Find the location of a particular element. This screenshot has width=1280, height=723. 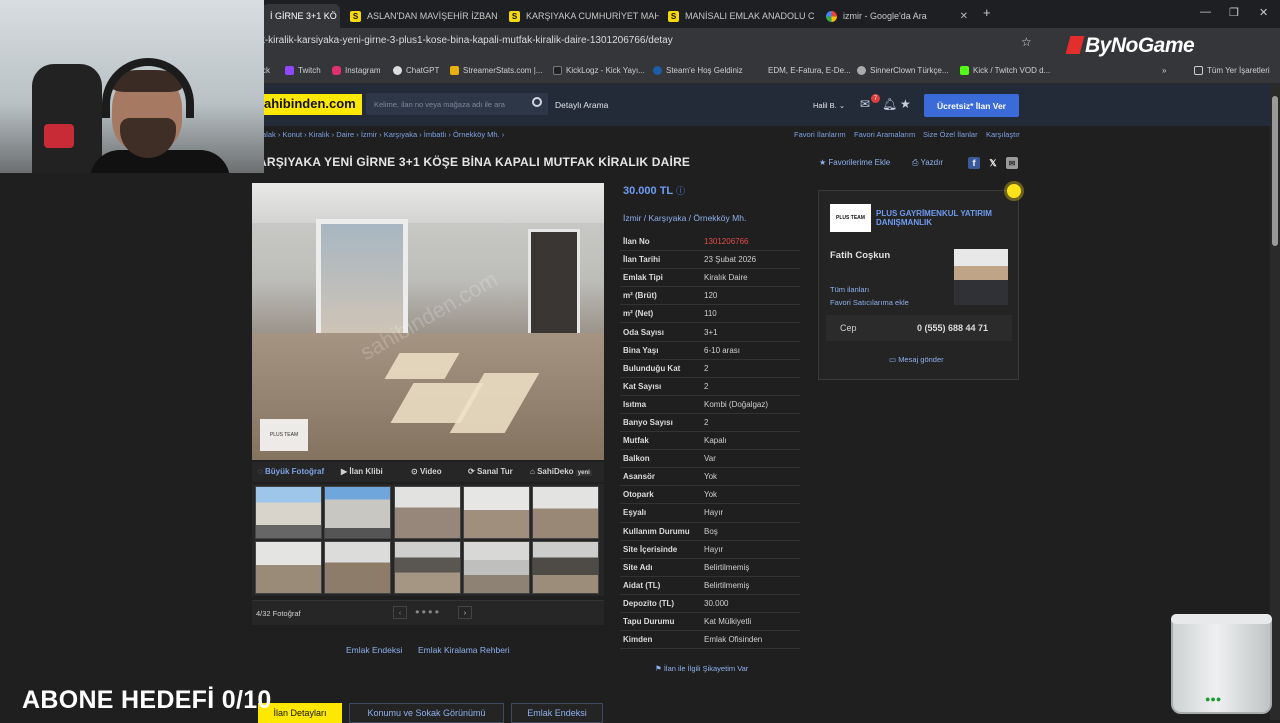

compare-link: Karşılaştır is located at coordinates (1003, 134).